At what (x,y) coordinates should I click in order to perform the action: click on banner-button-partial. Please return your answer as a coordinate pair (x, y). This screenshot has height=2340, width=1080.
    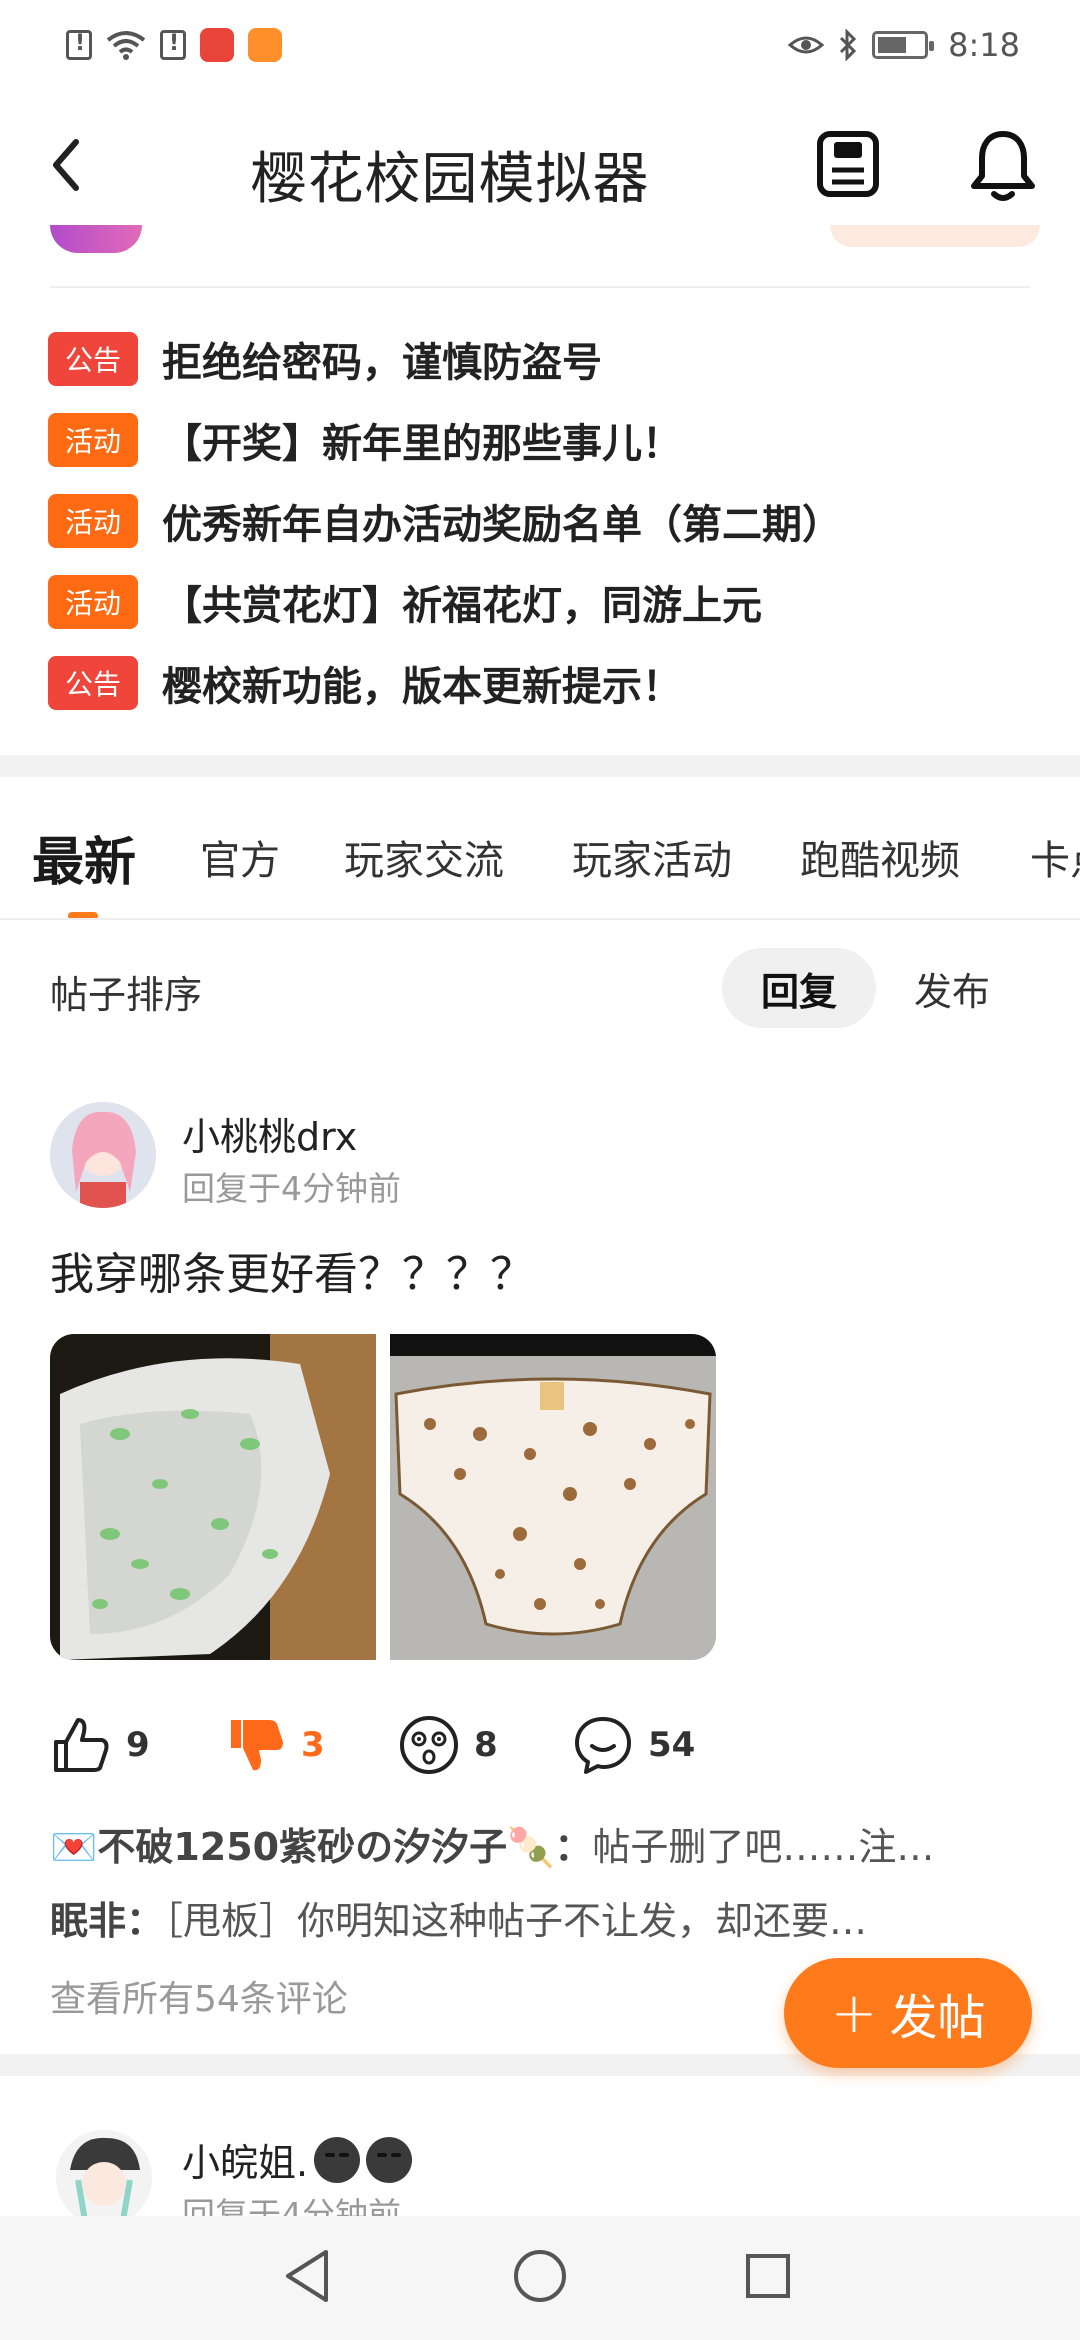
    Looking at the image, I should click on (935, 236).